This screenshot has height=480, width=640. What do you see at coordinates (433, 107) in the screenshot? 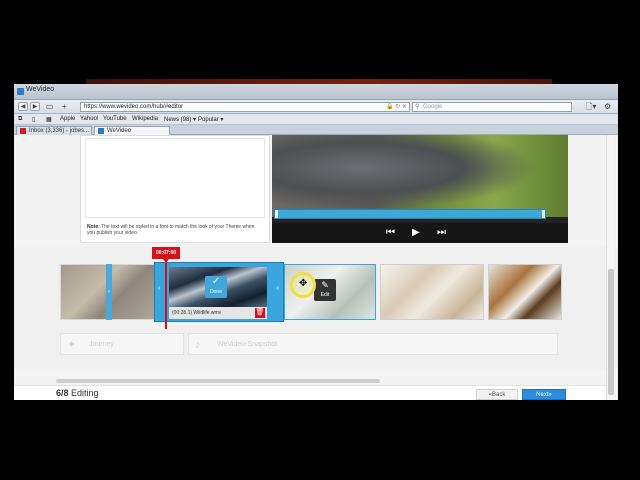
I see `search-placeholder: Google` at bounding box center [433, 107].